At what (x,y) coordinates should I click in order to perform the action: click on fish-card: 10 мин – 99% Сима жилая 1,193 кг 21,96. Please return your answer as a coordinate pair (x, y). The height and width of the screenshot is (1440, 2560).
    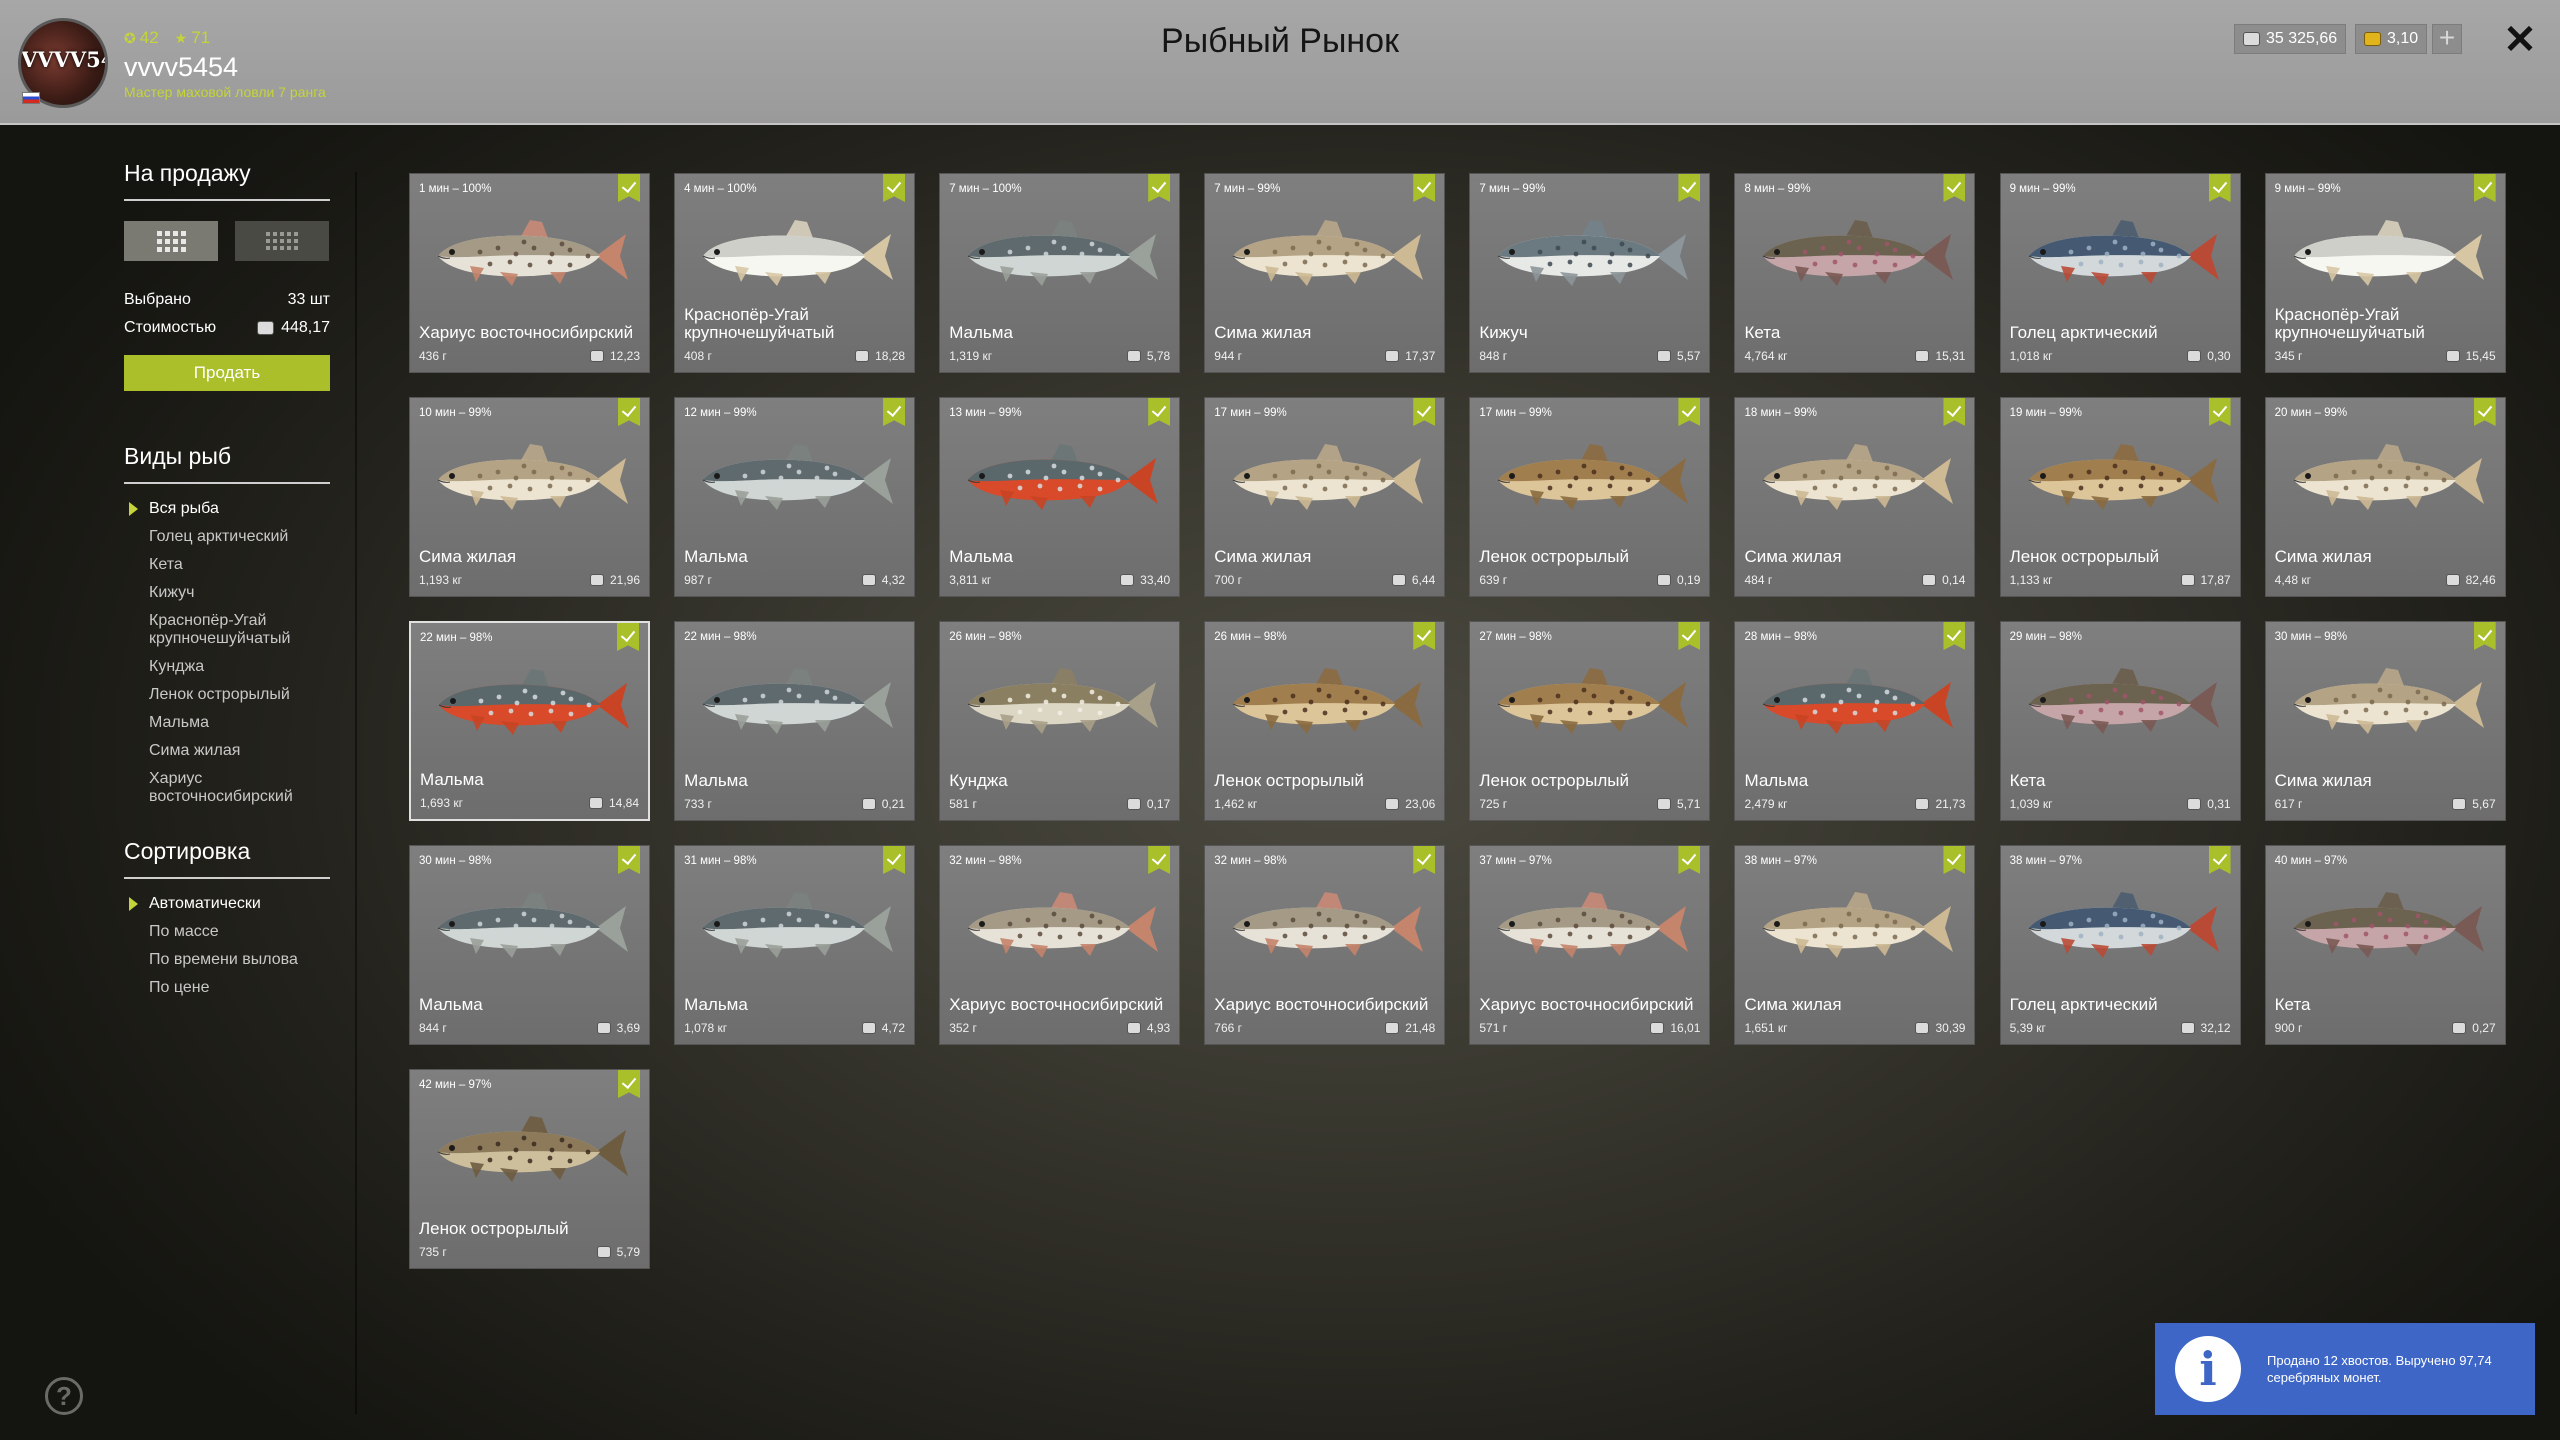
    Looking at the image, I should click on (529, 497).